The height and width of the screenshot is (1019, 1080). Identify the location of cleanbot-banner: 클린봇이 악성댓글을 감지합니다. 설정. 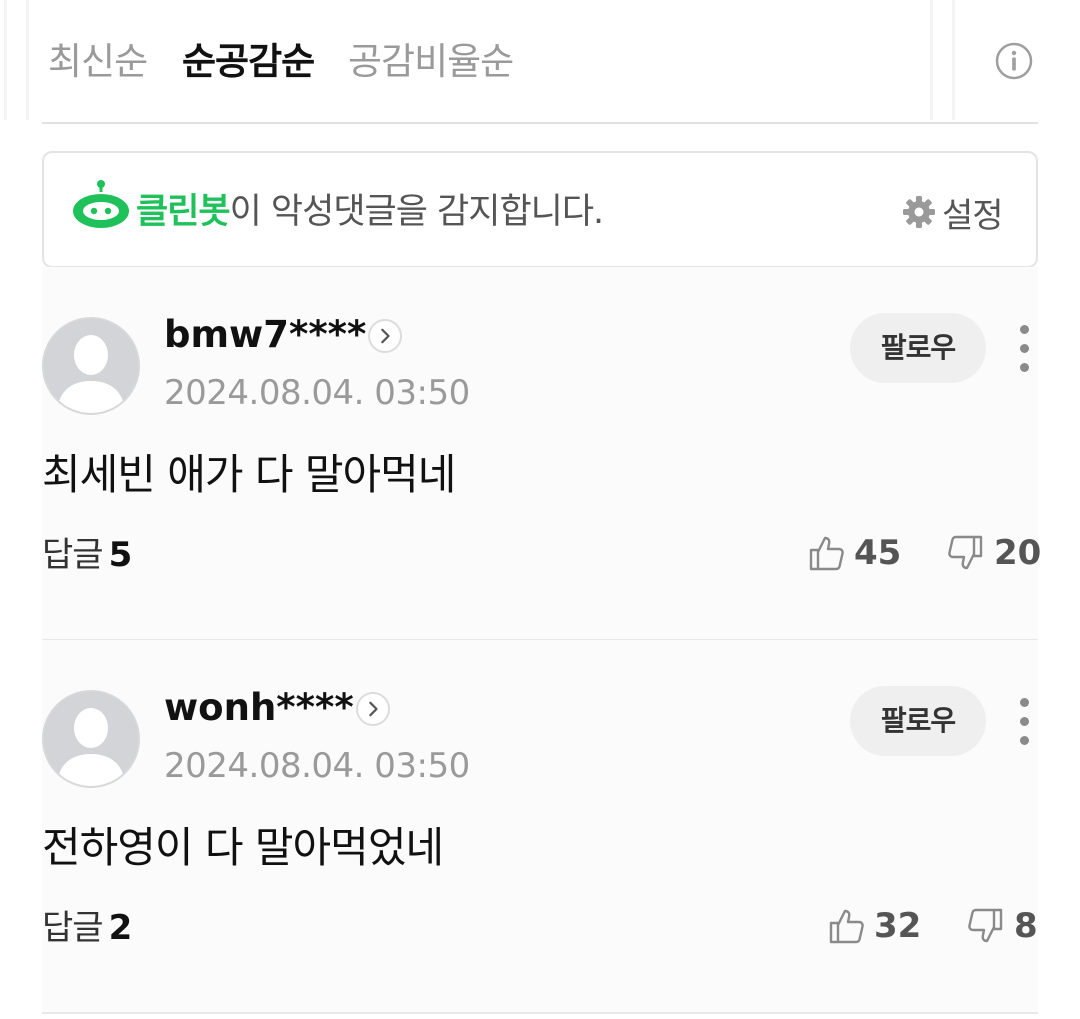
(540, 209).